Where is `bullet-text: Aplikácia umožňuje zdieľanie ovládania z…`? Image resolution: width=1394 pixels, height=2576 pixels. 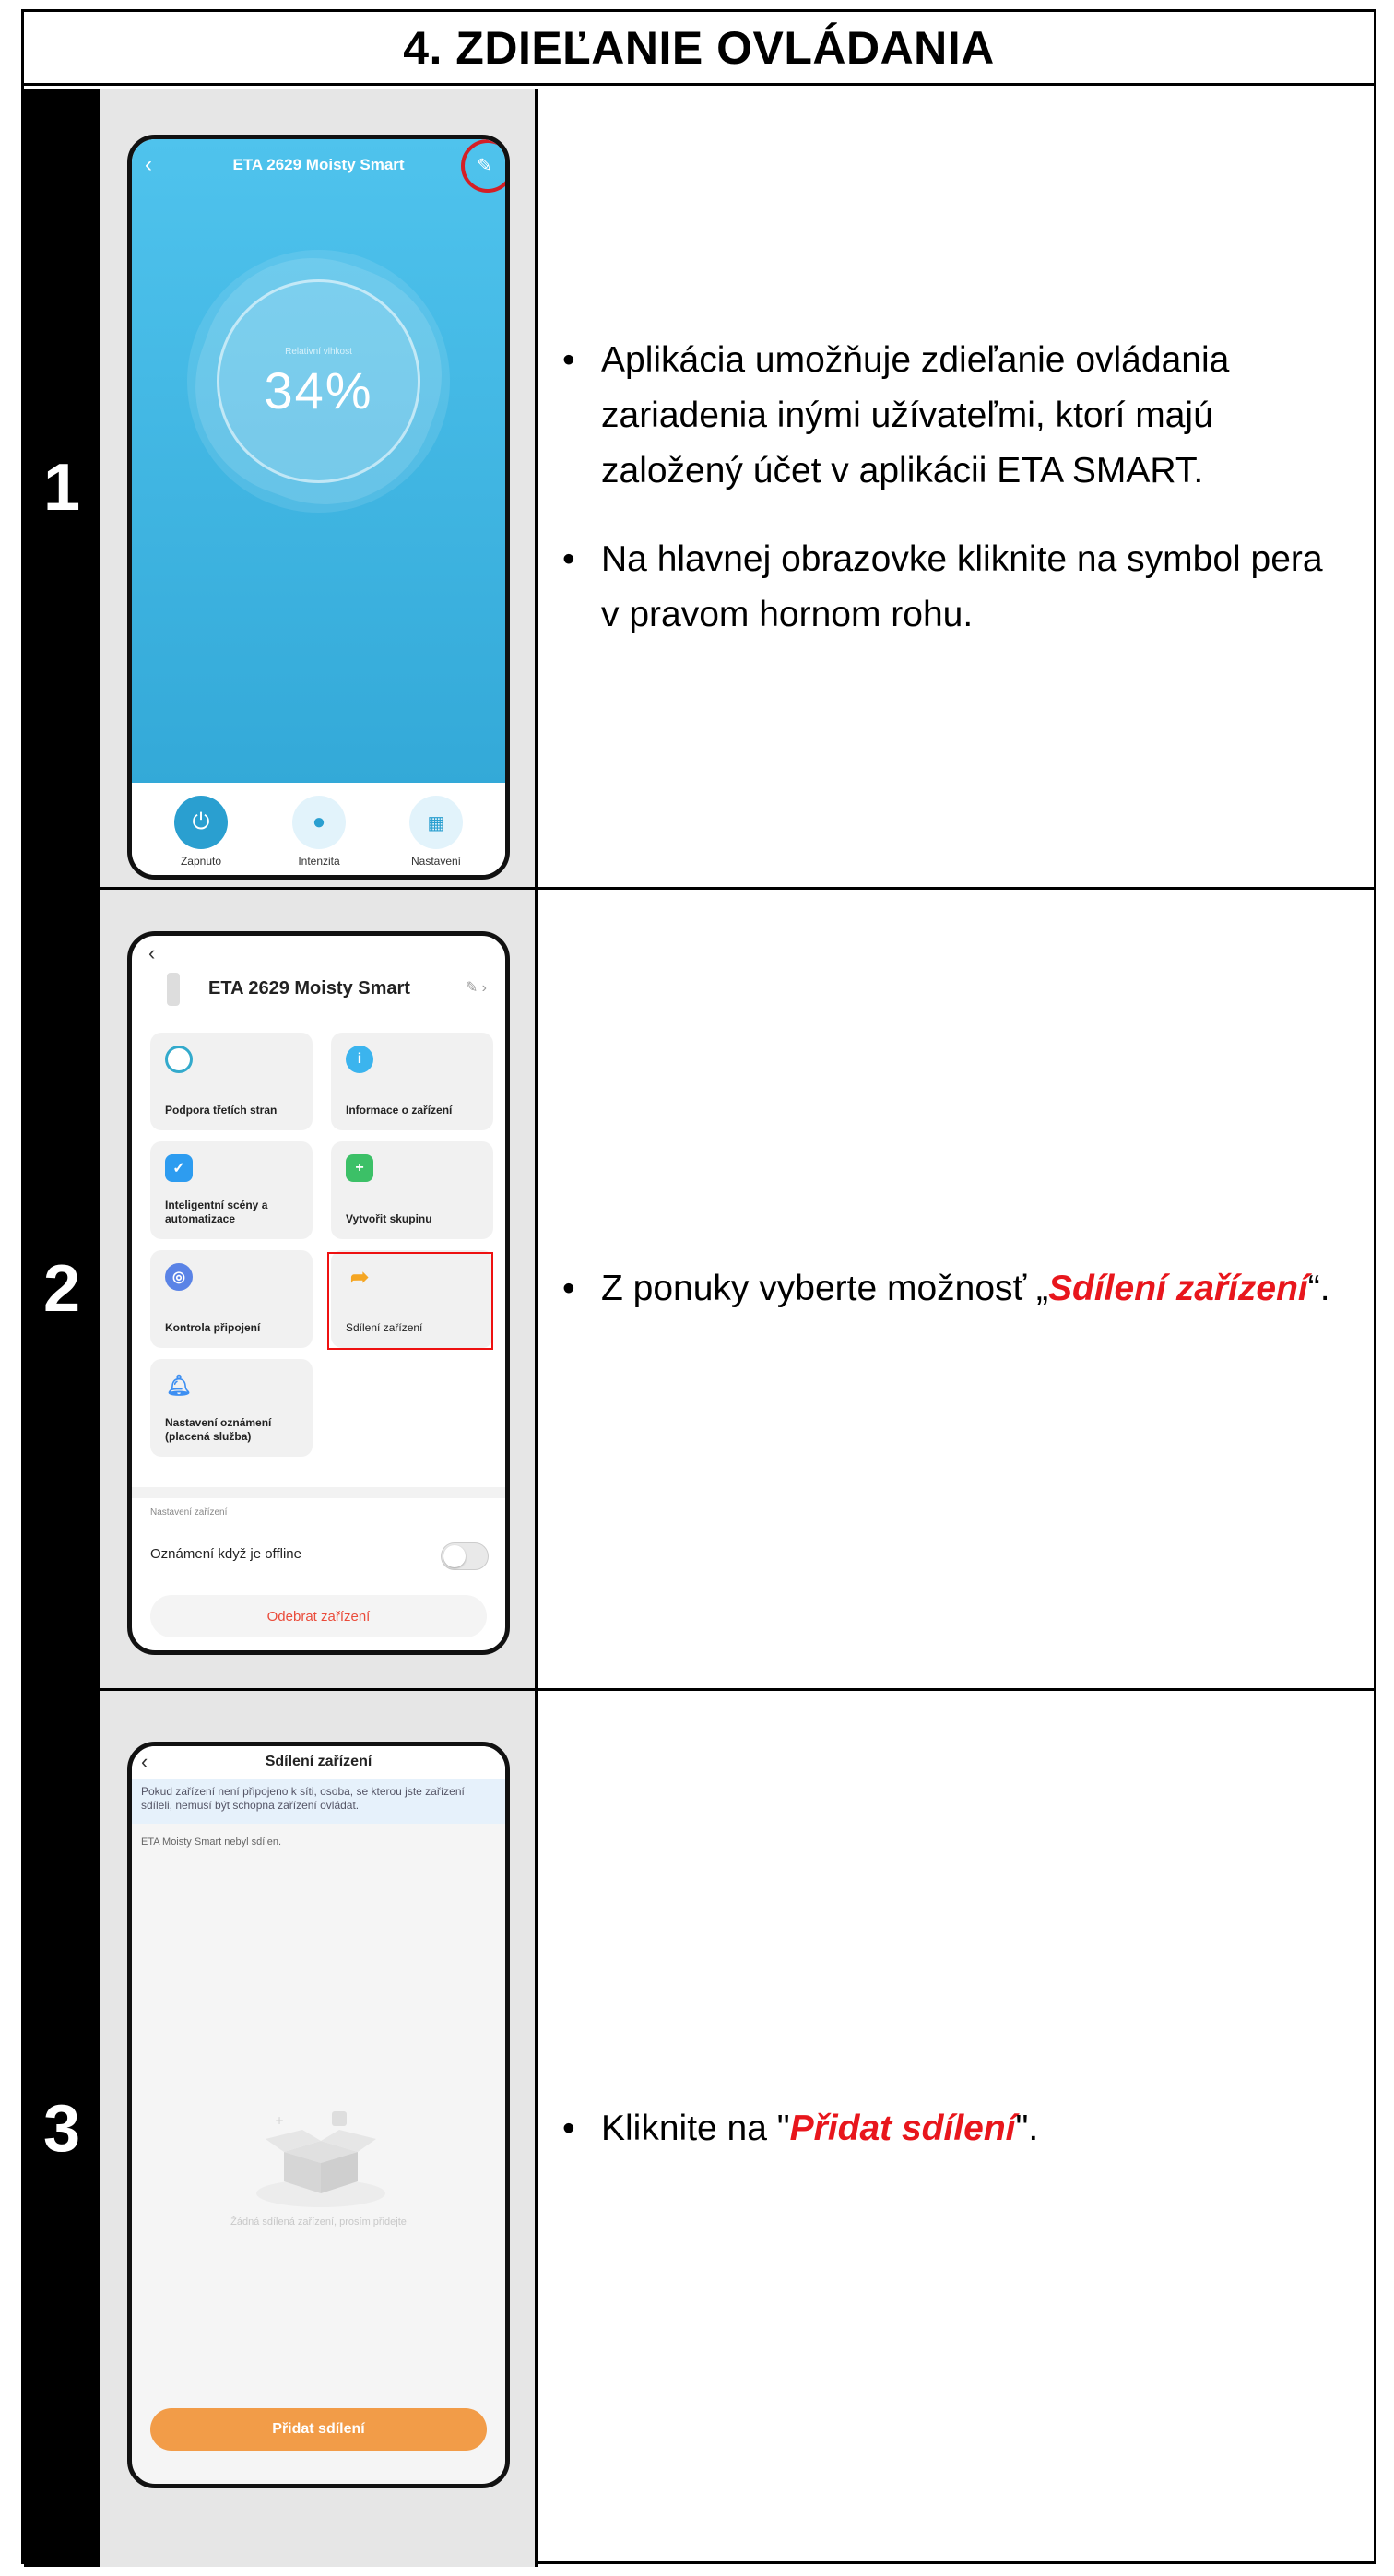 bullet-text: Aplikácia umožňuje zdieľanie ovládania z… is located at coordinates (915, 415).